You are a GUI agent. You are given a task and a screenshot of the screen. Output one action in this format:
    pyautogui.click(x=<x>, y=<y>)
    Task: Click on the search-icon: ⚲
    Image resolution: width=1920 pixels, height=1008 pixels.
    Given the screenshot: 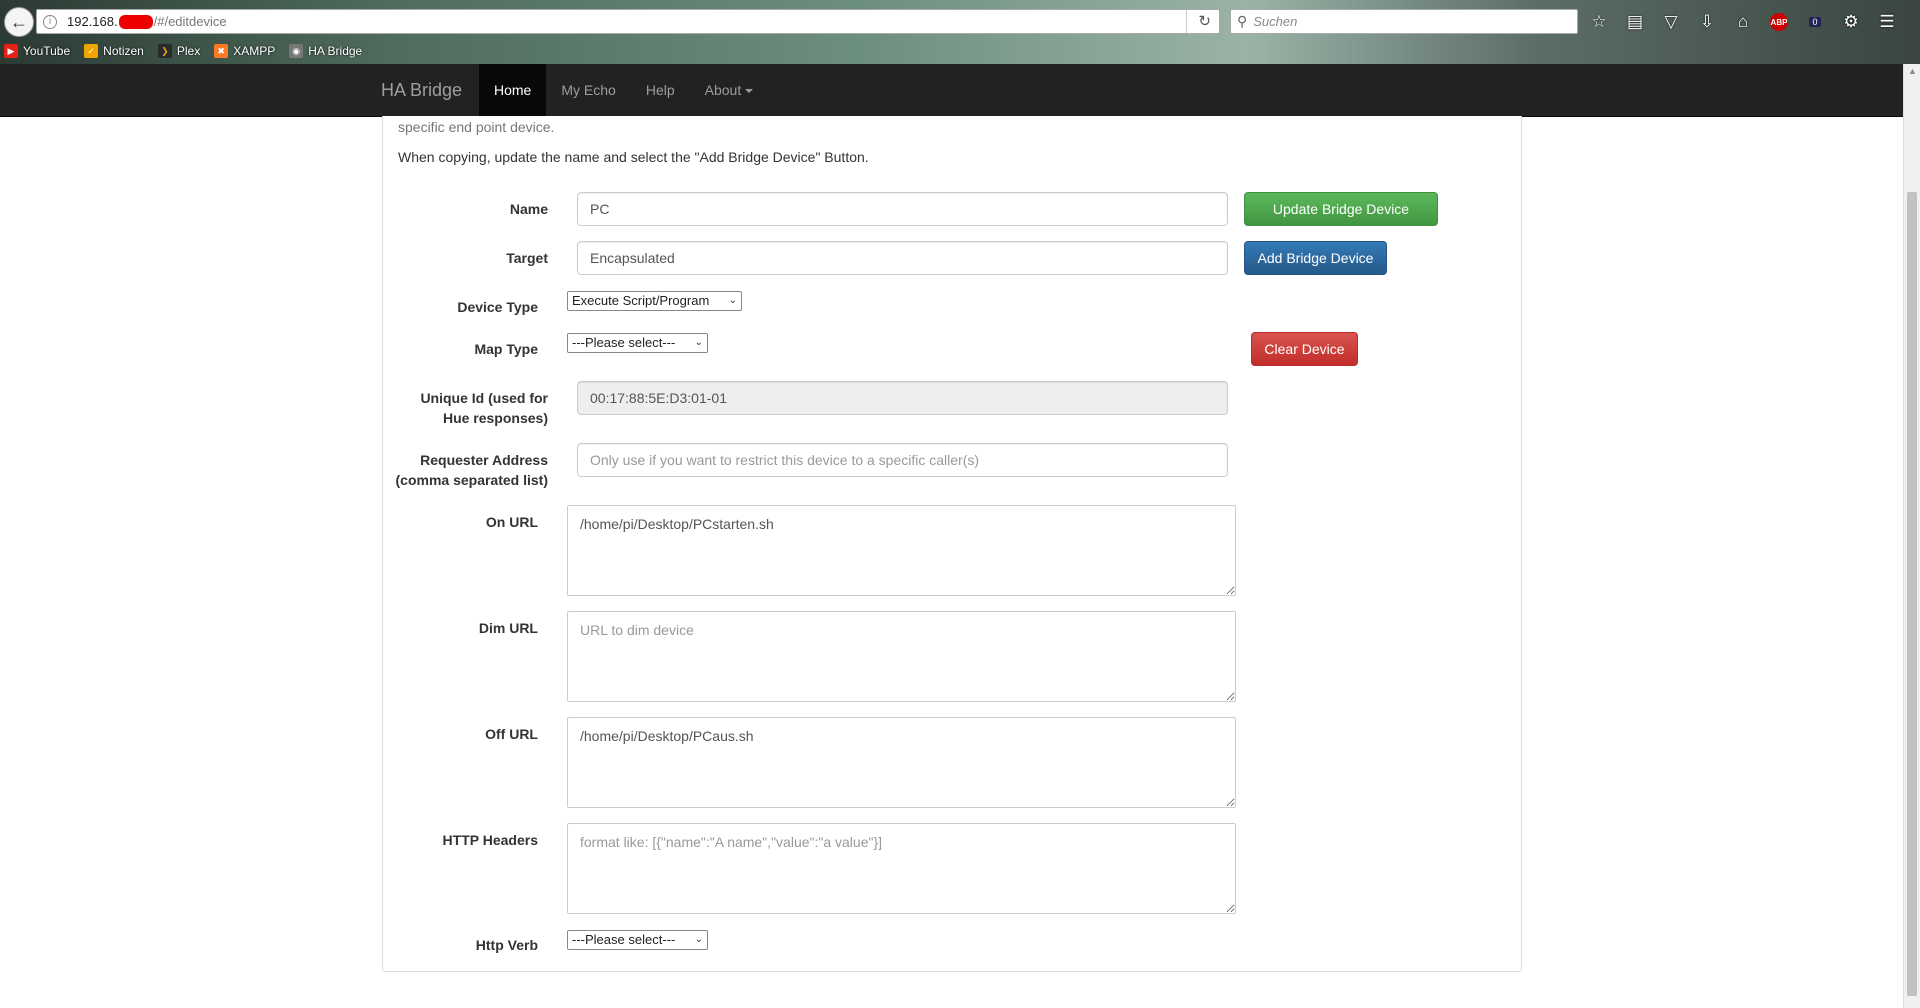 What is the action you would take?
    pyautogui.click(x=1242, y=21)
    